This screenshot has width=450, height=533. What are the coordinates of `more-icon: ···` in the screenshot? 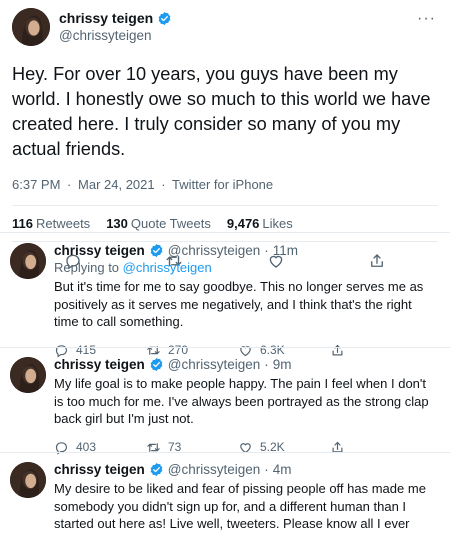 It's located at (426, 19).